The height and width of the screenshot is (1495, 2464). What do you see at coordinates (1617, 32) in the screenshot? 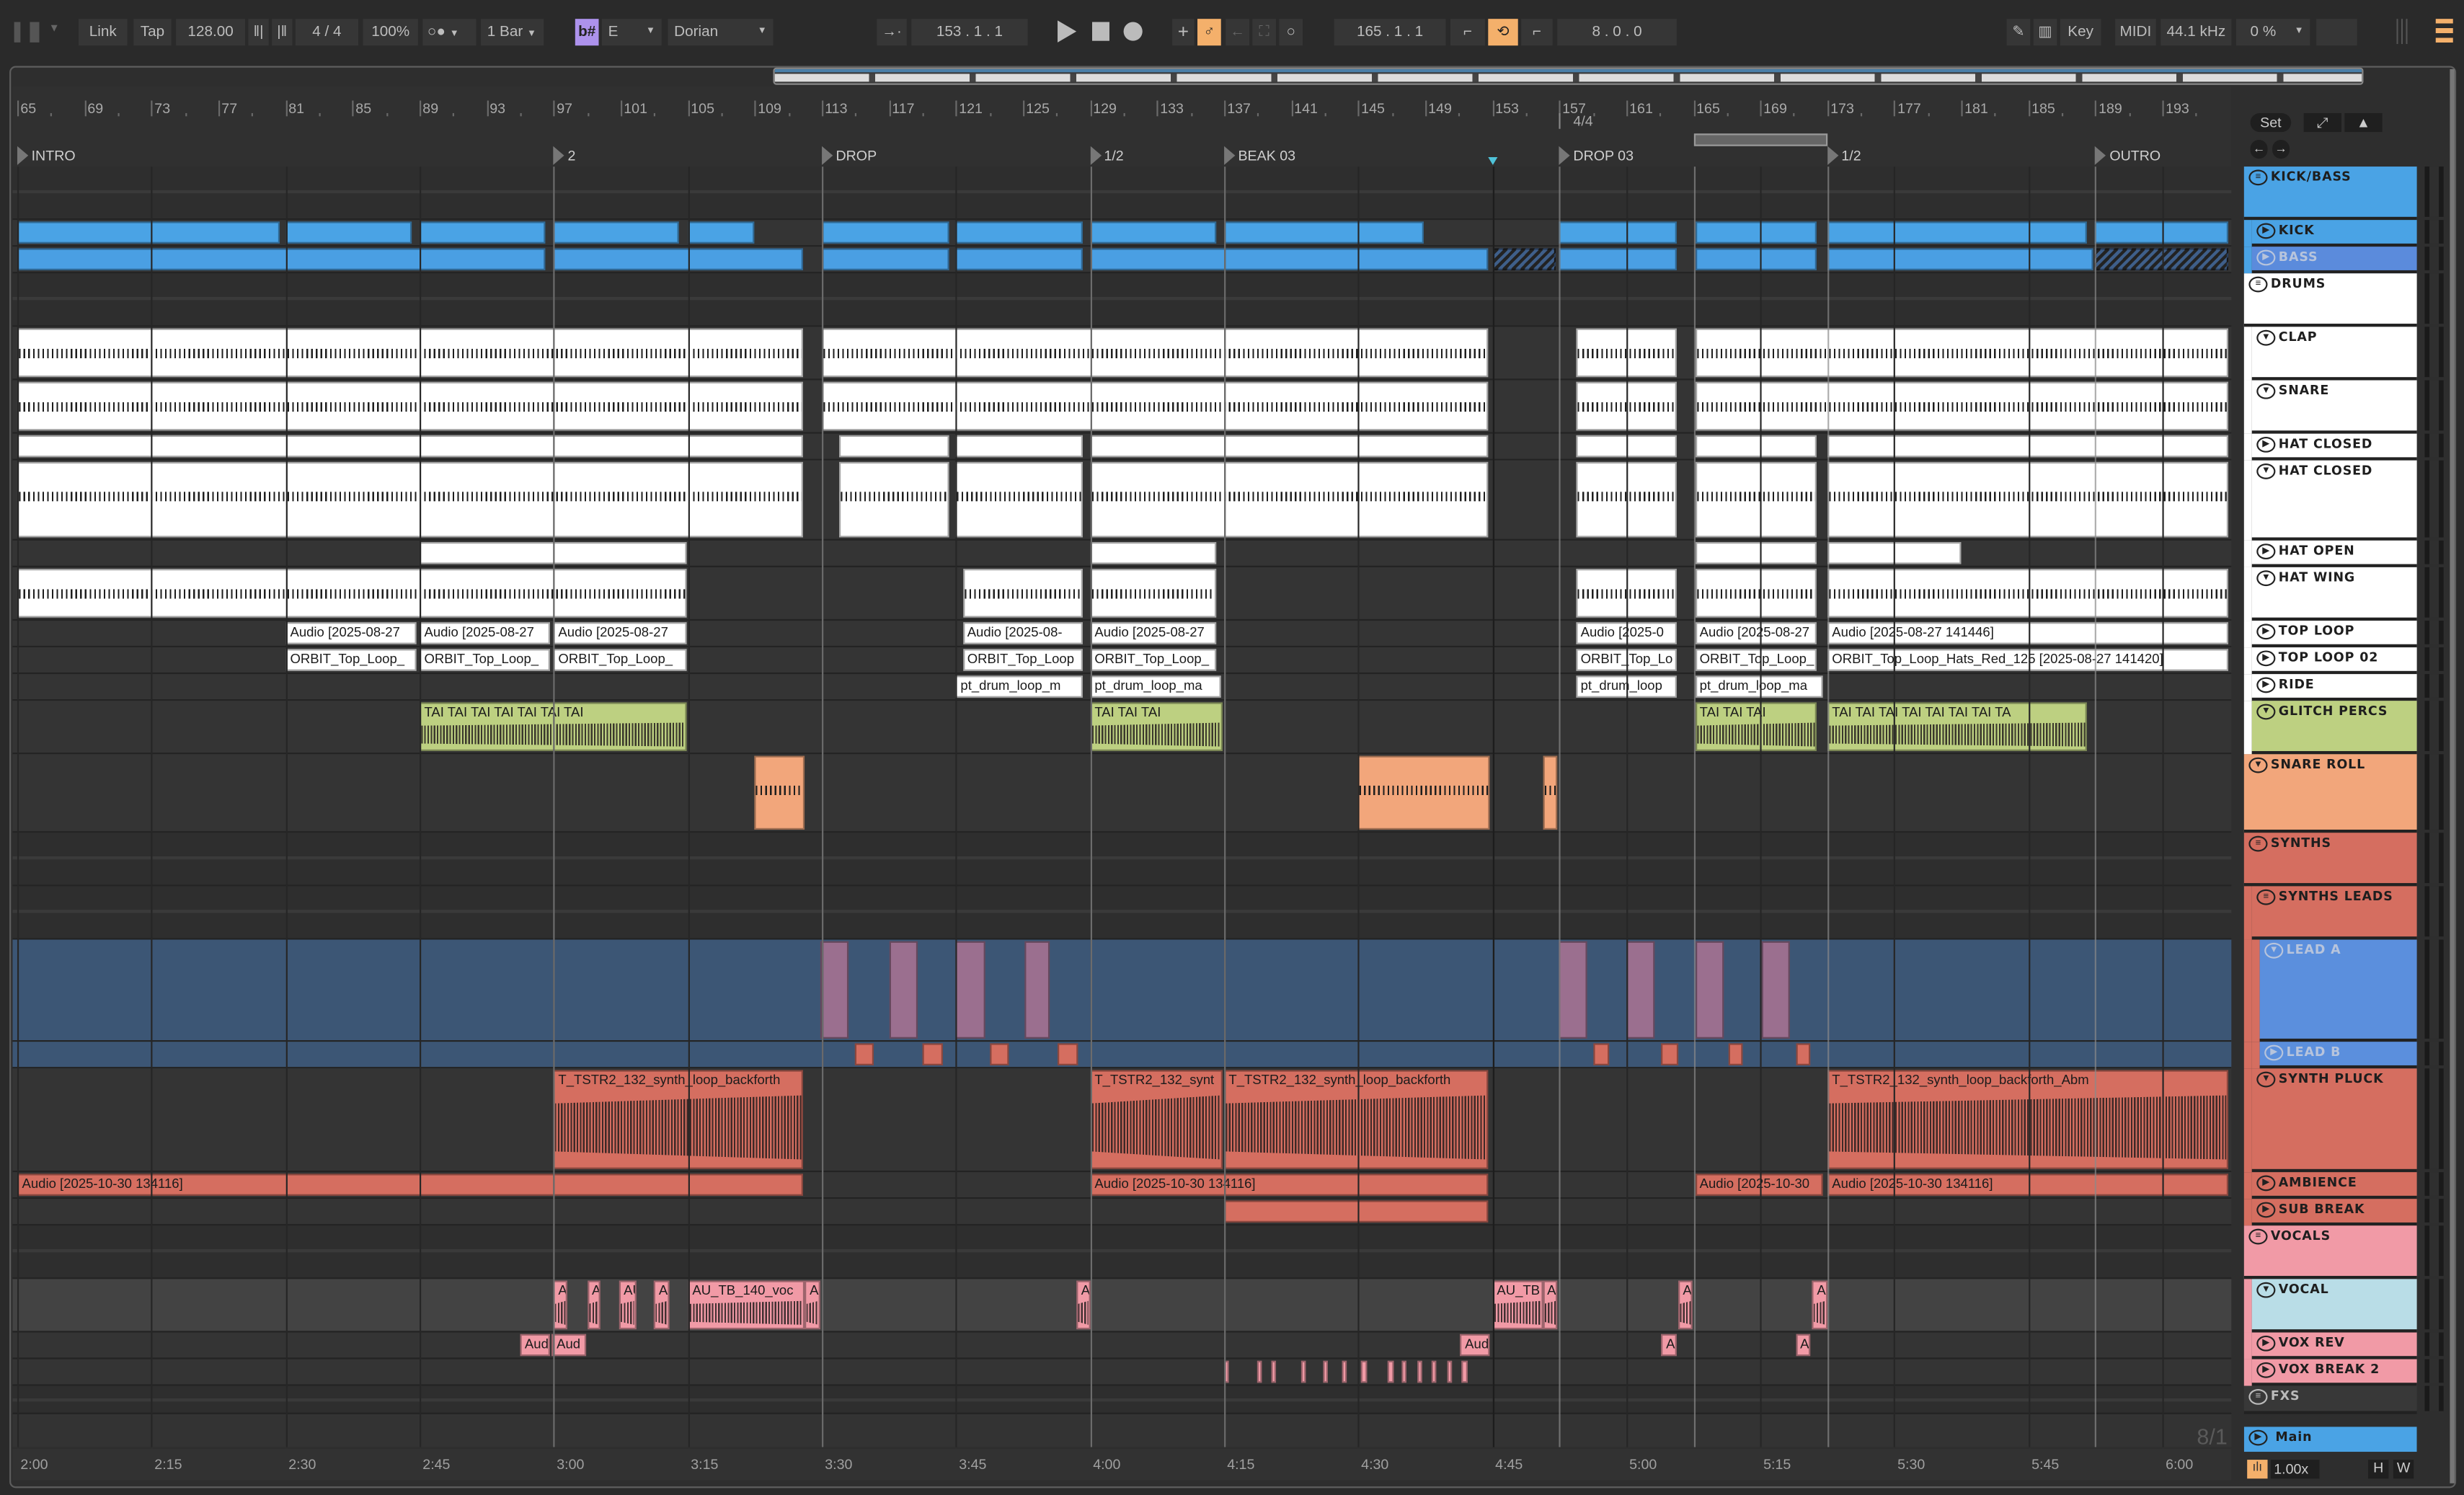
I see `loop-length-field: 8 . 0 . 0` at bounding box center [1617, 32].